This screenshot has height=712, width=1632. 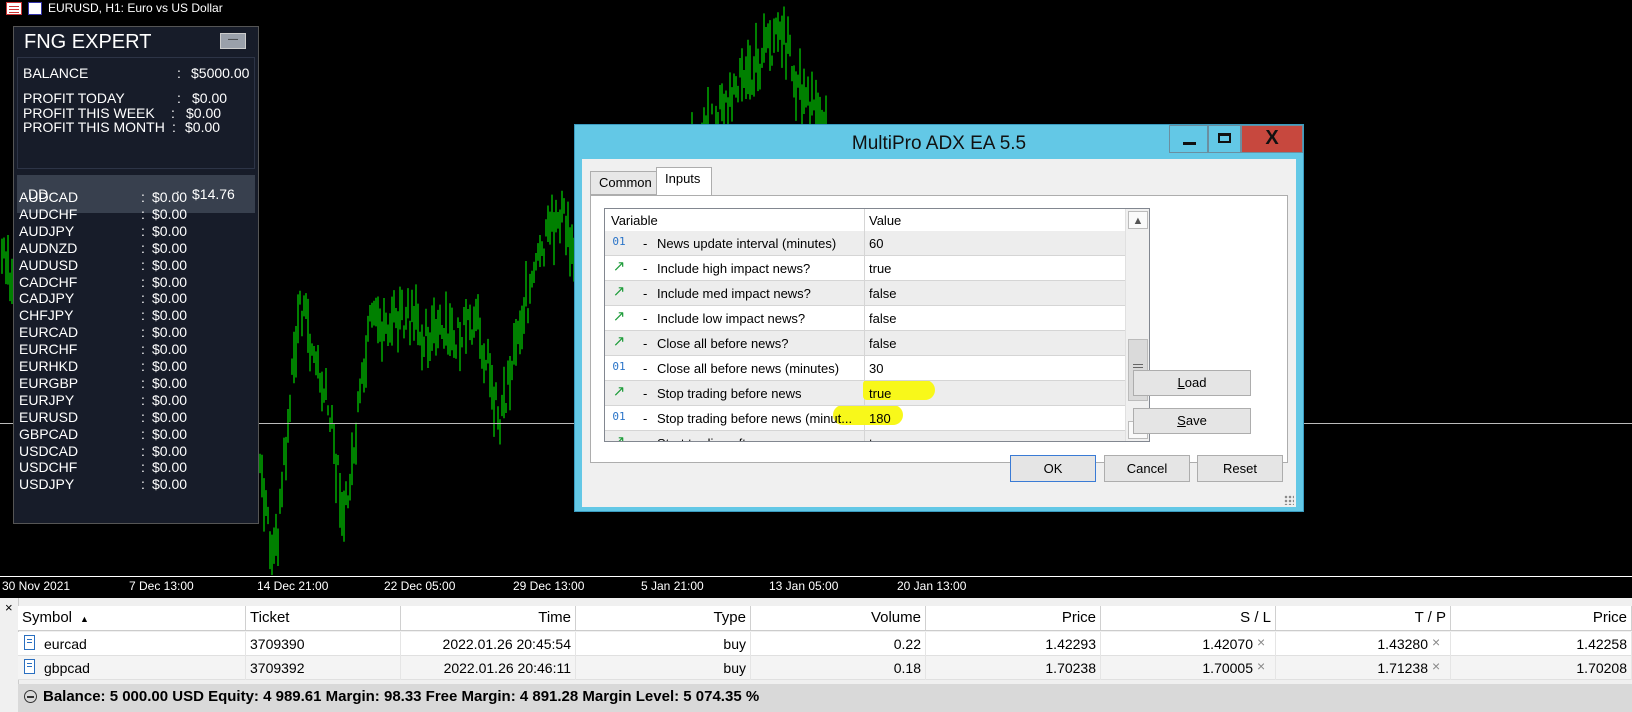 What do you see at coordinates (1196, 420) in the screenshot?
I see `save-label: ave` at bounding box center [1196, 420].